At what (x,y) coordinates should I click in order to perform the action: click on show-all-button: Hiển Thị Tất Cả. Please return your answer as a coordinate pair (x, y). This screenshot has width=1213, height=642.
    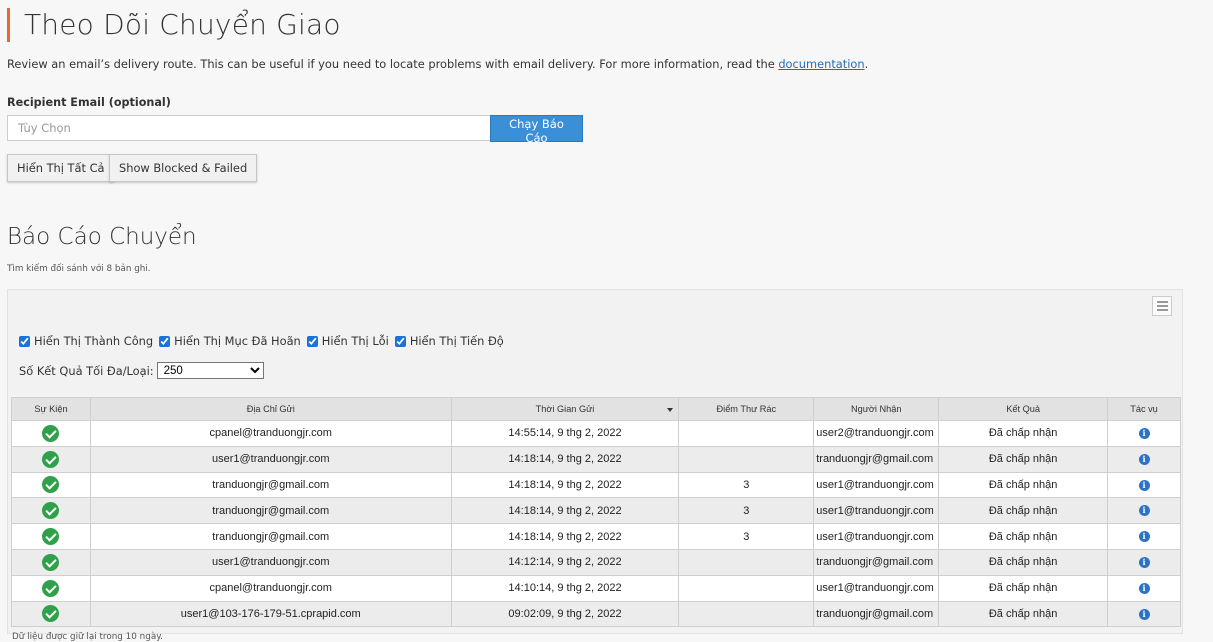
    Looking at the image, I should click on (61, 168).